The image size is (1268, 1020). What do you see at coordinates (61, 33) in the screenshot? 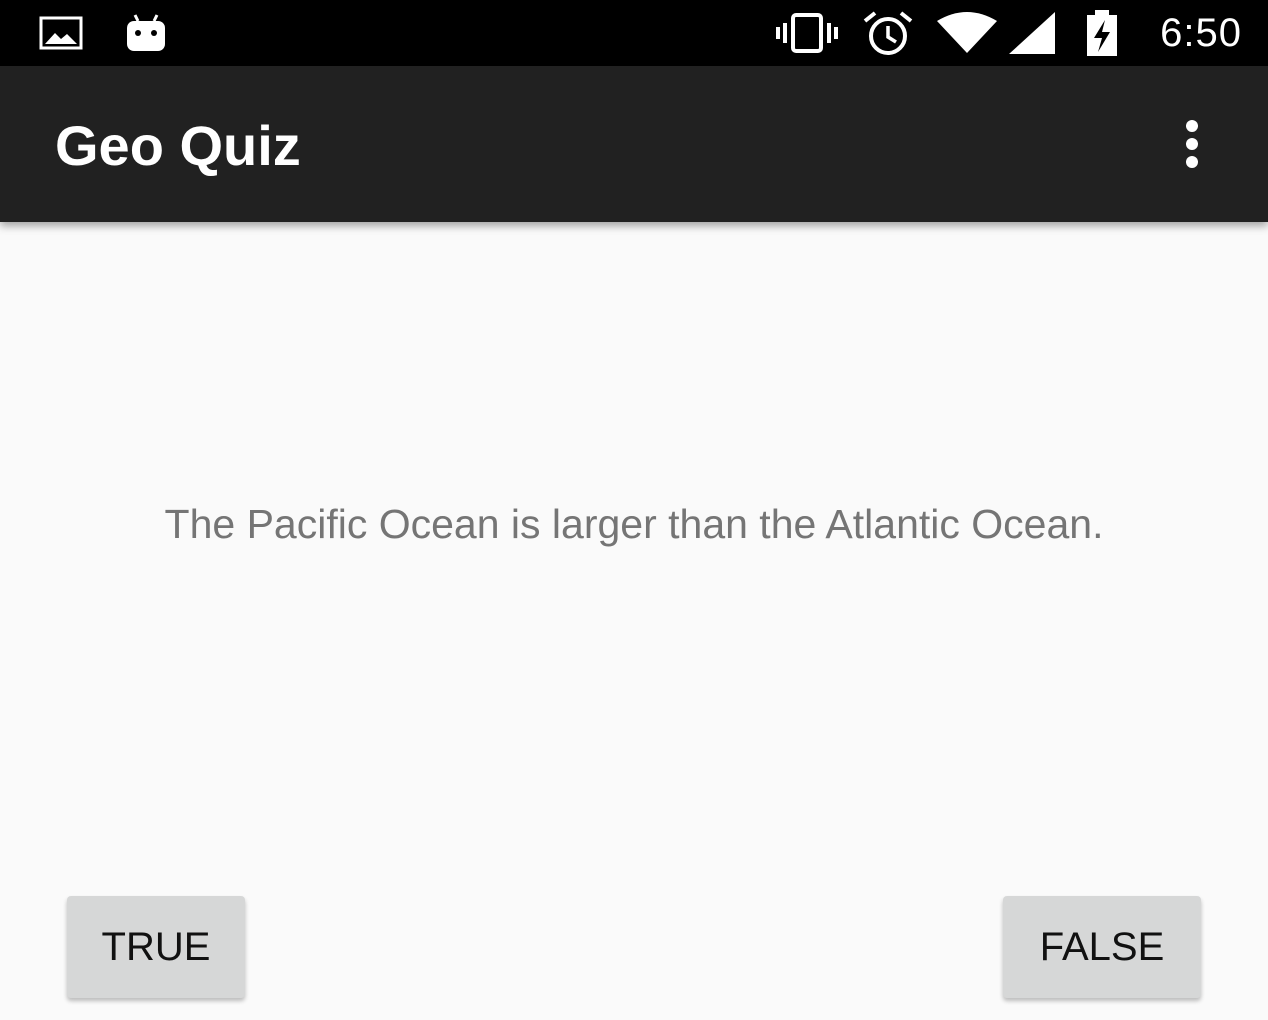
I see `image-icon` at bounding box center [61, 33].